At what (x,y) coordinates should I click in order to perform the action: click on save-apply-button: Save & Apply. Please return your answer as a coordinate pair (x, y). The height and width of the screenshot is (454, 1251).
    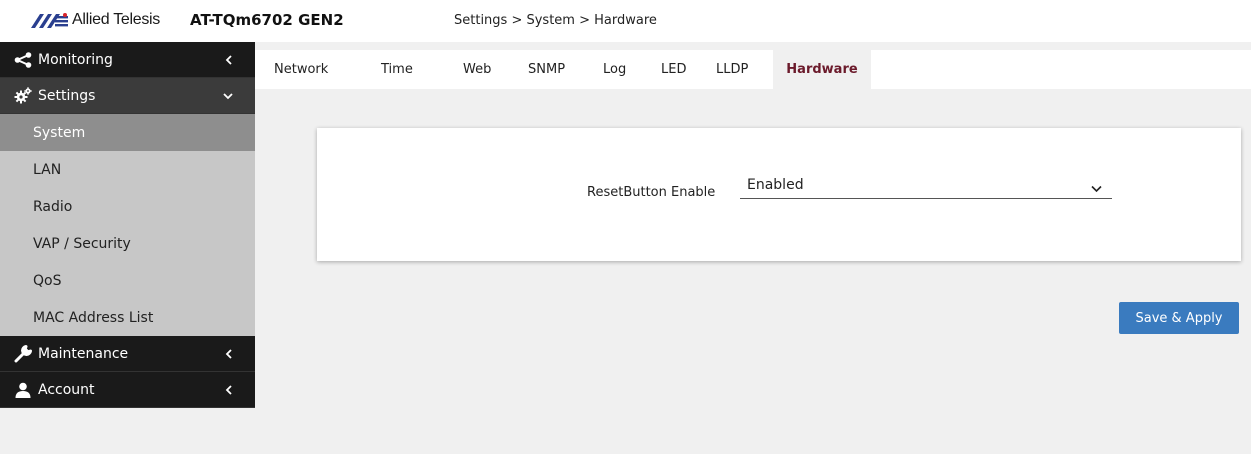
    Looking at the image, I should click on (1179, 318).